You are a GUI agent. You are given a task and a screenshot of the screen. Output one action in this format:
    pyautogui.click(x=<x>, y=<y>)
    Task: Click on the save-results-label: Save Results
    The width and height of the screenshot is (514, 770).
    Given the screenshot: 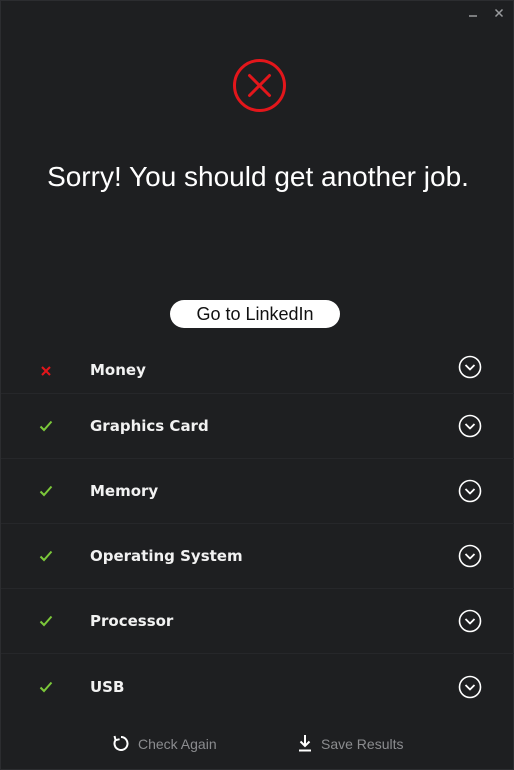 What is the action you would take?
    pyautogui.click(x=362, y=744)
    